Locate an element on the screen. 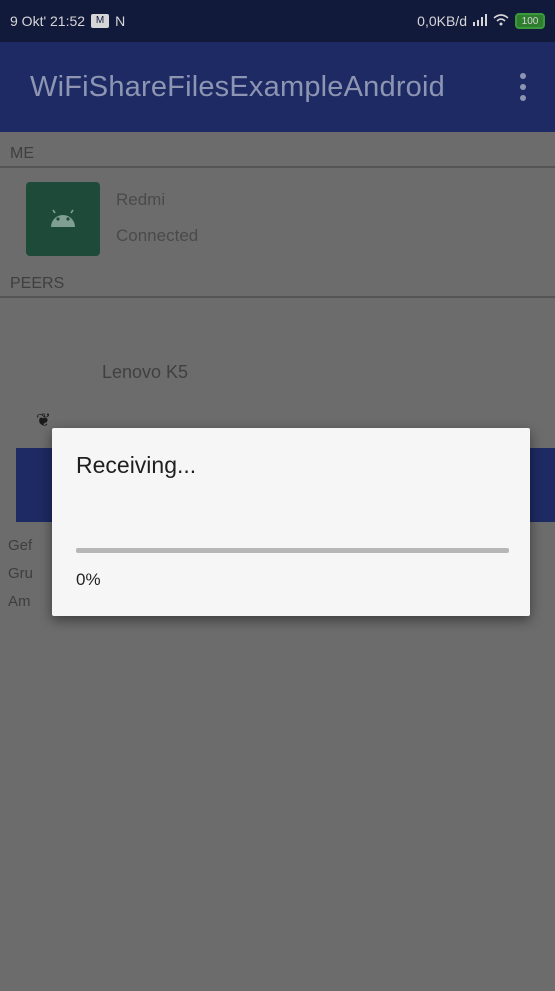 Image resolution: width=555 pixels, height=991 pixels. status-left: 9 Okt' 21:52 M N is located at coordinates (67, 21).